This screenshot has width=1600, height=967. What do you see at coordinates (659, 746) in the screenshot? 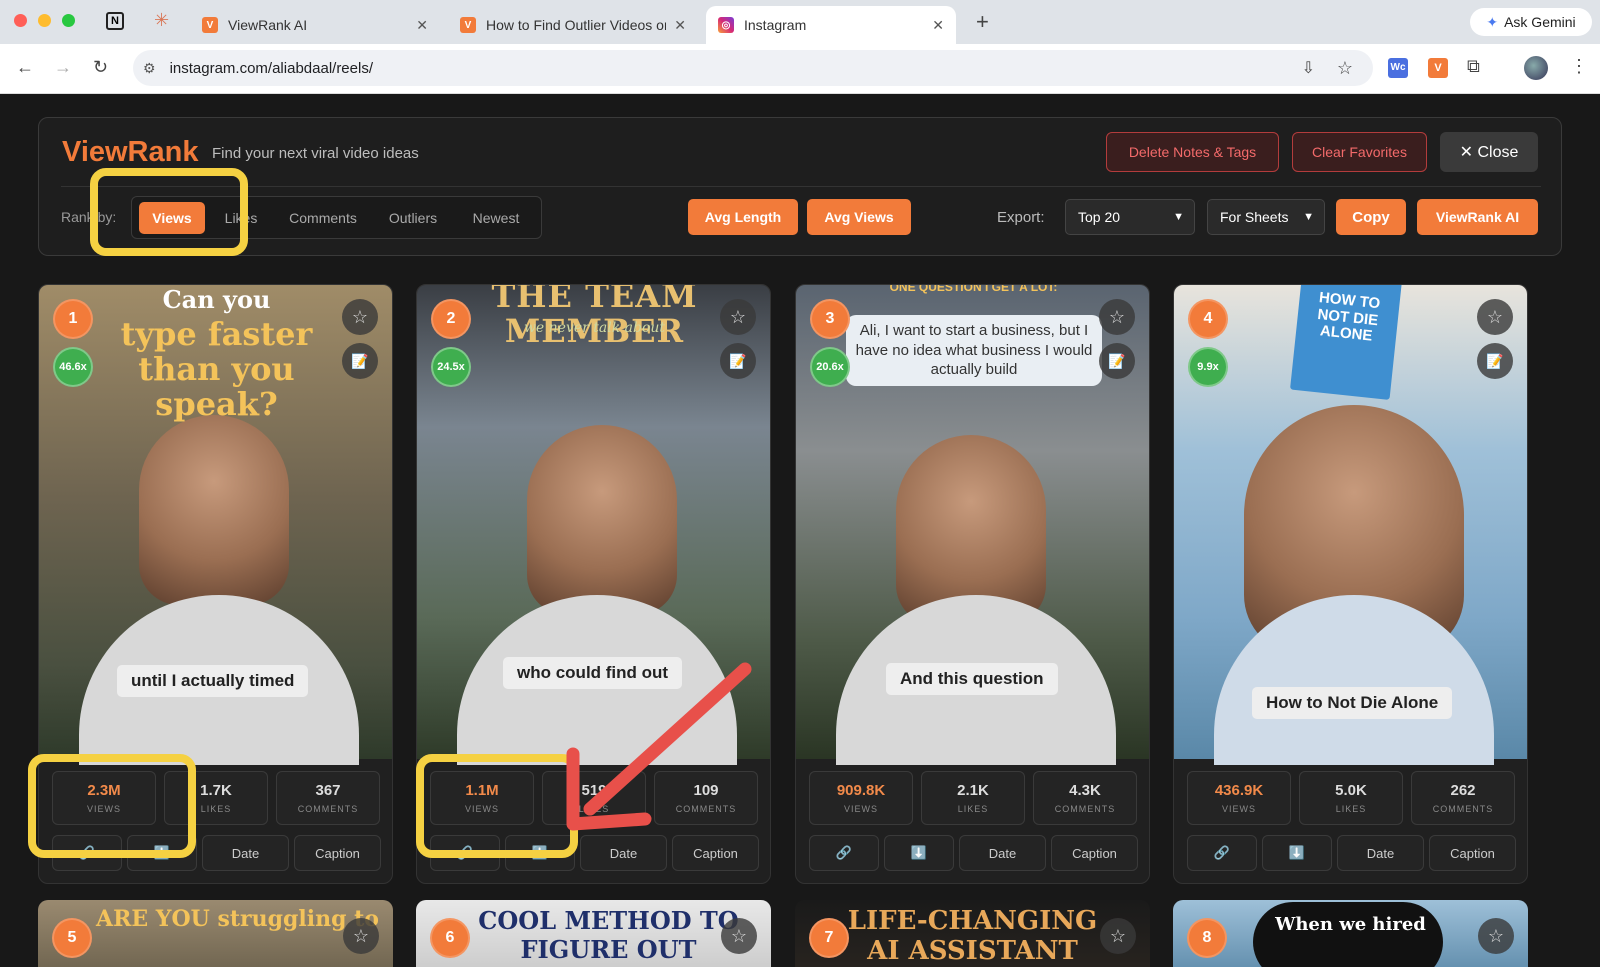
I see `red-arrow-annotation` at bounding box center [659, 746].